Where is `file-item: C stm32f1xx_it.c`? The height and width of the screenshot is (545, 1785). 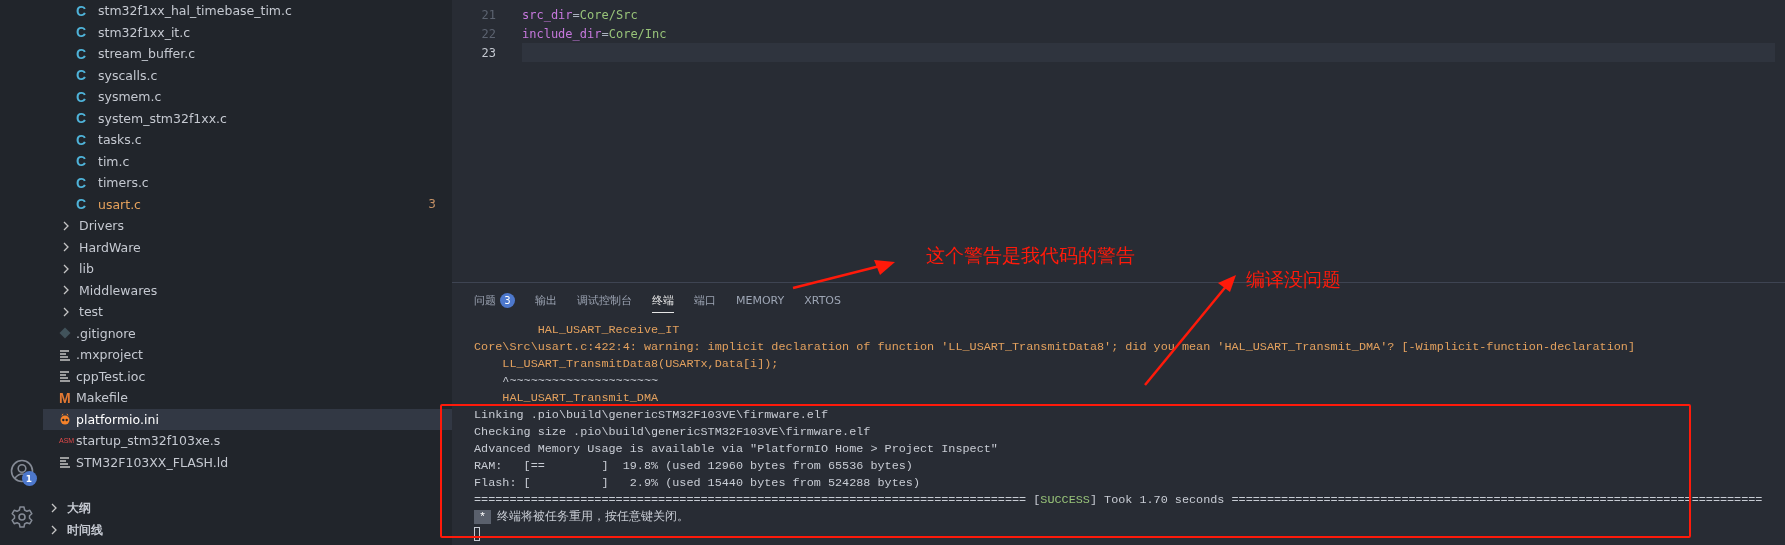
file-item: C stm32f1xx_it.c is located at coordinates (247, 32).